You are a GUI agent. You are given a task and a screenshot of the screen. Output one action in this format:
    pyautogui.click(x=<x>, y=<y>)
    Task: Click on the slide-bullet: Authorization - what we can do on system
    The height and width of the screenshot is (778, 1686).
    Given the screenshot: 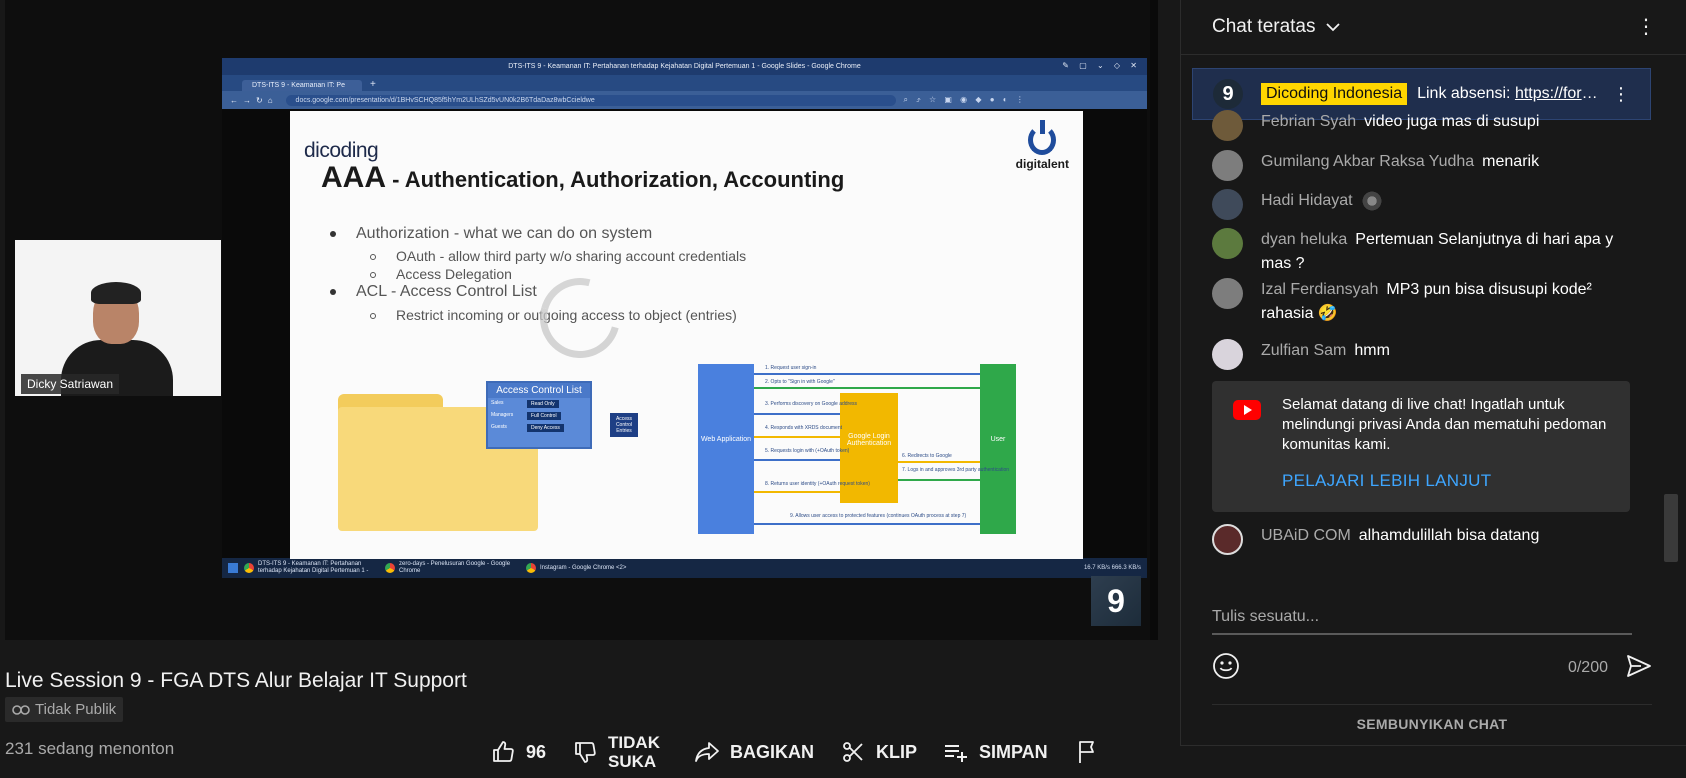 What is the action you would take?
    pyautogui.click(x=491, y=234)
    